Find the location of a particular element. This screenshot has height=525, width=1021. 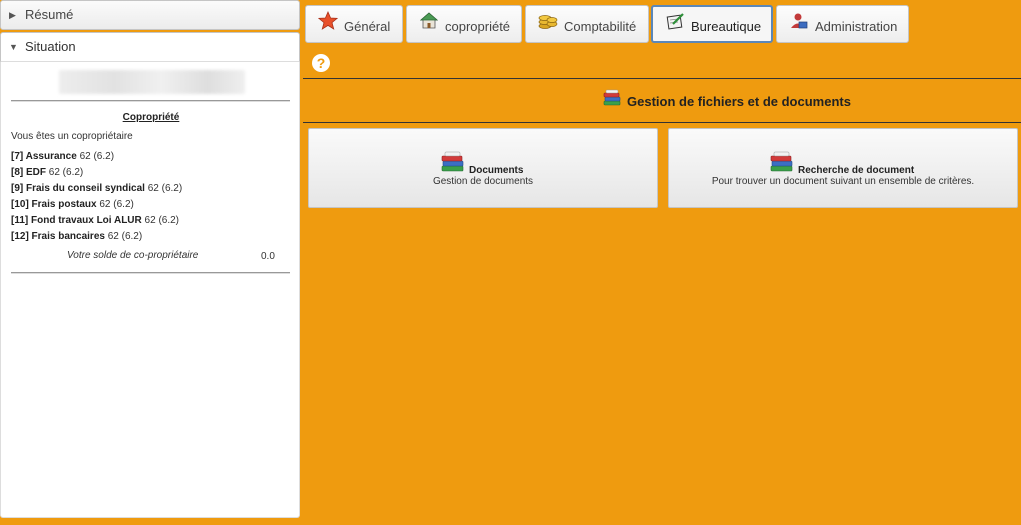

tab-administration: Administration is located at coordinates (842, 24).